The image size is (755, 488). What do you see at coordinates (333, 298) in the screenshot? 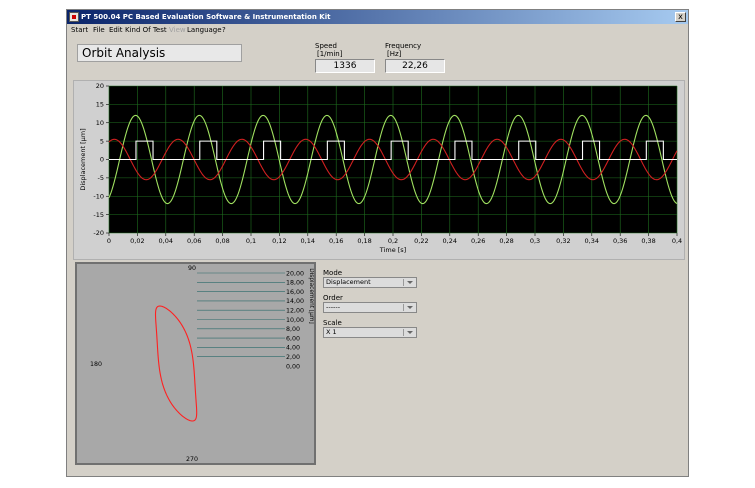
I see `order-label: Order` at bounding box center [333, 298].